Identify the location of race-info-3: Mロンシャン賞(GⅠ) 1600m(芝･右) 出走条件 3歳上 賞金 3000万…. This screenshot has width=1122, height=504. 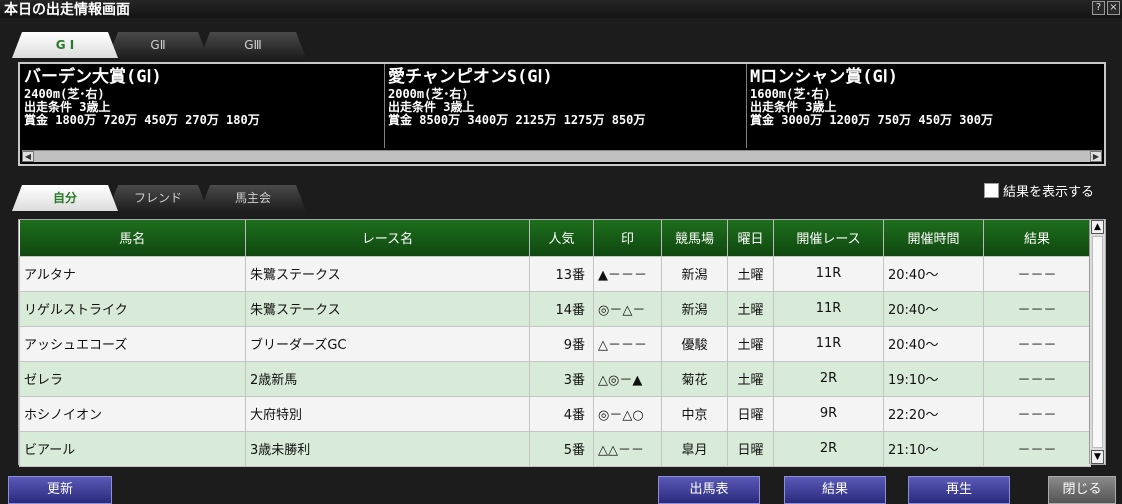
(932, 108).